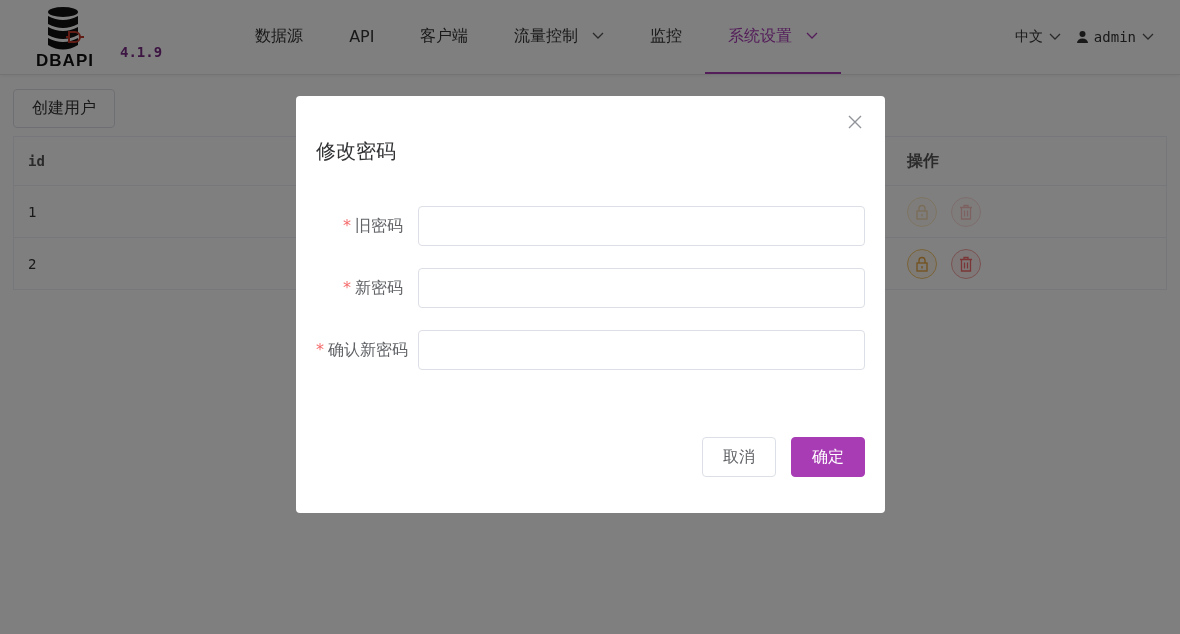 The height and width of the screenshot is (634, 1180). What do you see at coordinates (373, 288) in the screenshot?
I see `field-label: * 新密码` at bounding box center [373, 288].